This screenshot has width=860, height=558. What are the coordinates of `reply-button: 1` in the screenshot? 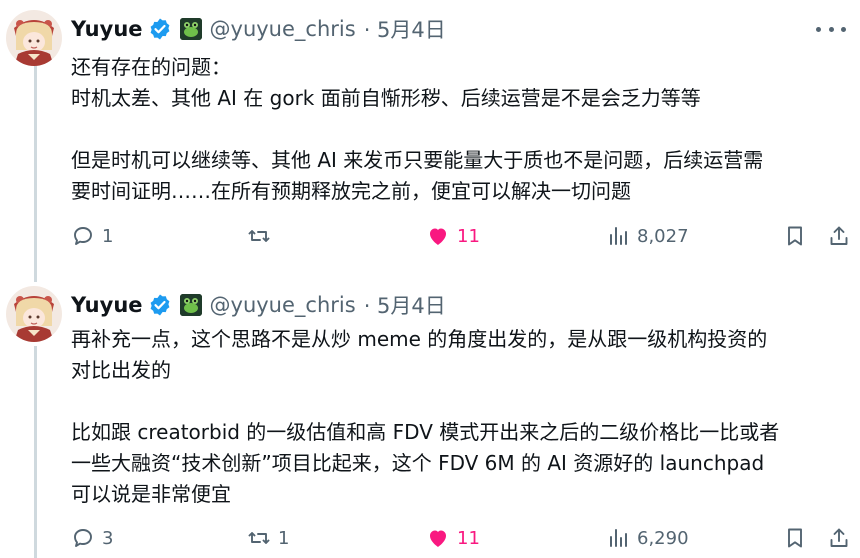 It's located at (92, 236).